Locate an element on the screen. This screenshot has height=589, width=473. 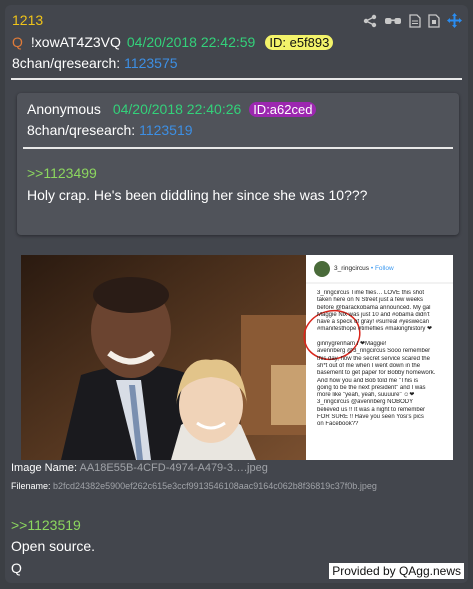
instagram-caption-line: Maggie Nix was just 10 and #obama didn't is located at coordinates (373, 314).